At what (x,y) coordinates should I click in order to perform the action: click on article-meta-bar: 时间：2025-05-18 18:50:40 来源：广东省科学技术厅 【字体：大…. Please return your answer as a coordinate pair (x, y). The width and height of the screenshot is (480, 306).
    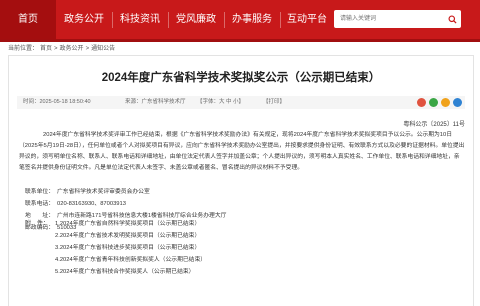
    Looking at the image, I should click on (241, 102).